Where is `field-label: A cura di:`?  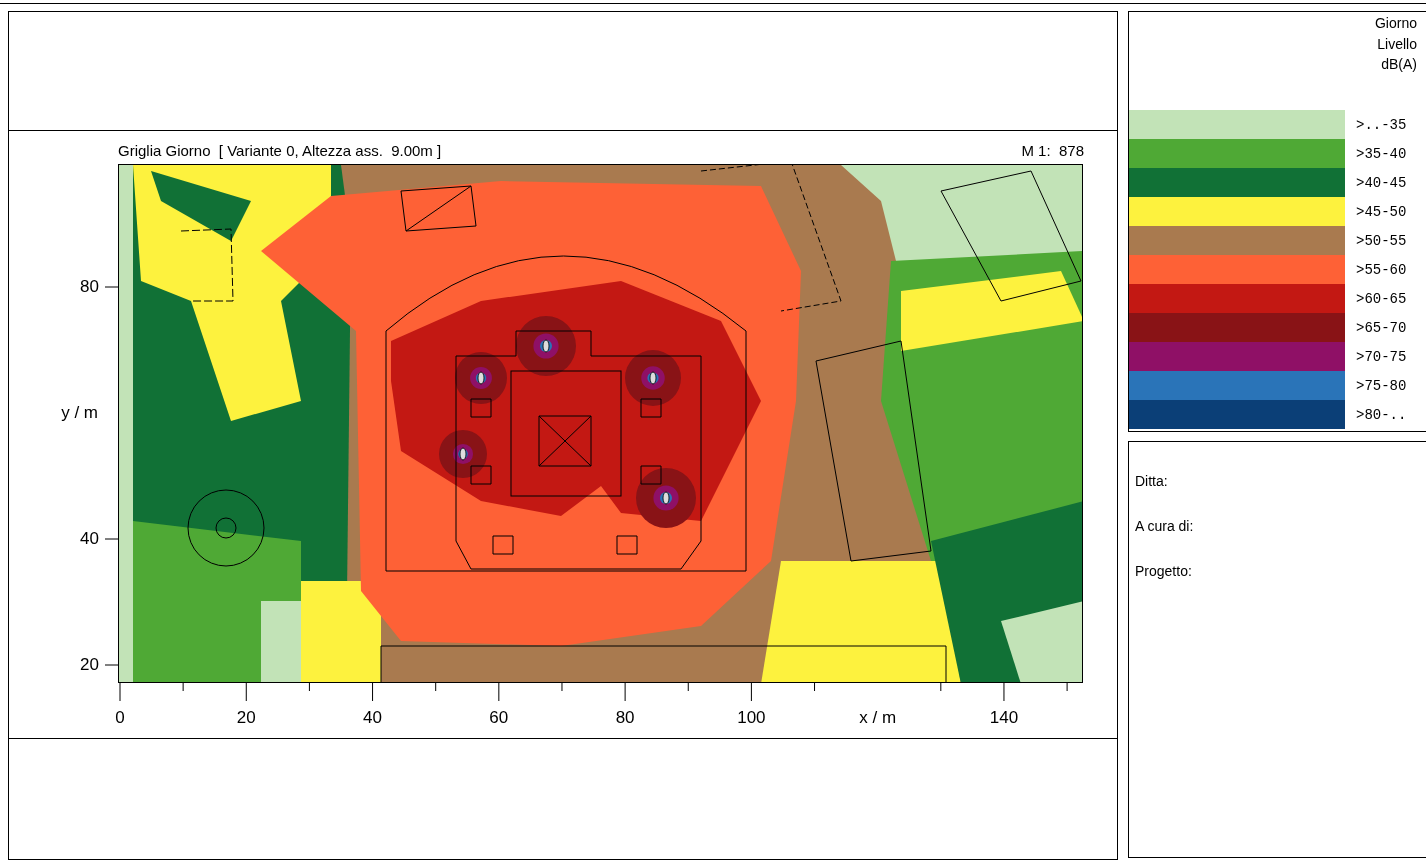 field-label: A cura di: is located at coordinates (1165, 527).